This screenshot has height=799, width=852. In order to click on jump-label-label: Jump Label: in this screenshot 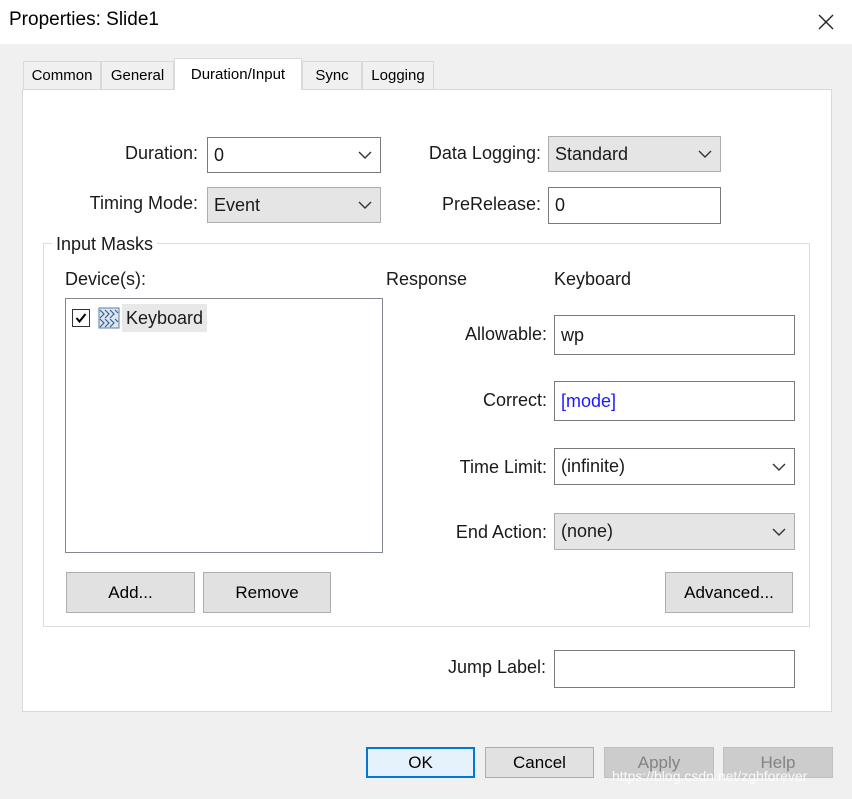, I will do `click(496, 667)`.